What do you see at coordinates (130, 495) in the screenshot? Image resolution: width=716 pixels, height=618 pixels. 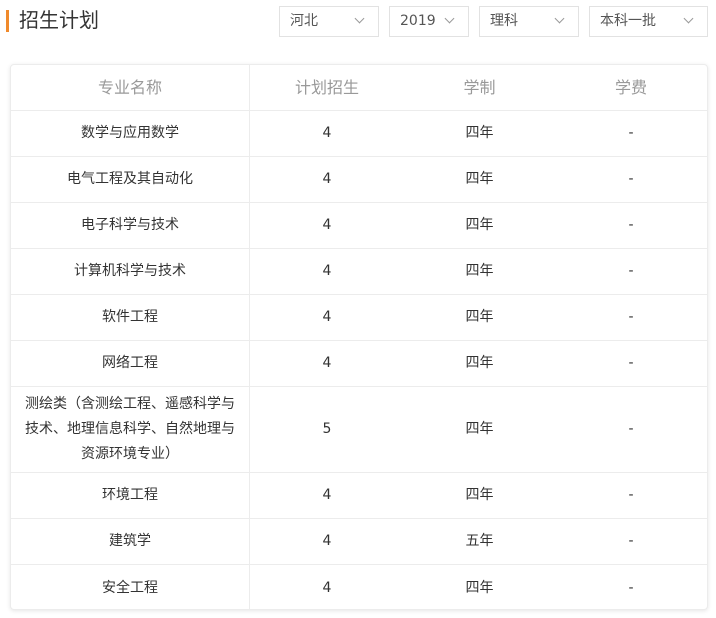 I see `major-cell: 环境工程` at bounding box center [130, 495].